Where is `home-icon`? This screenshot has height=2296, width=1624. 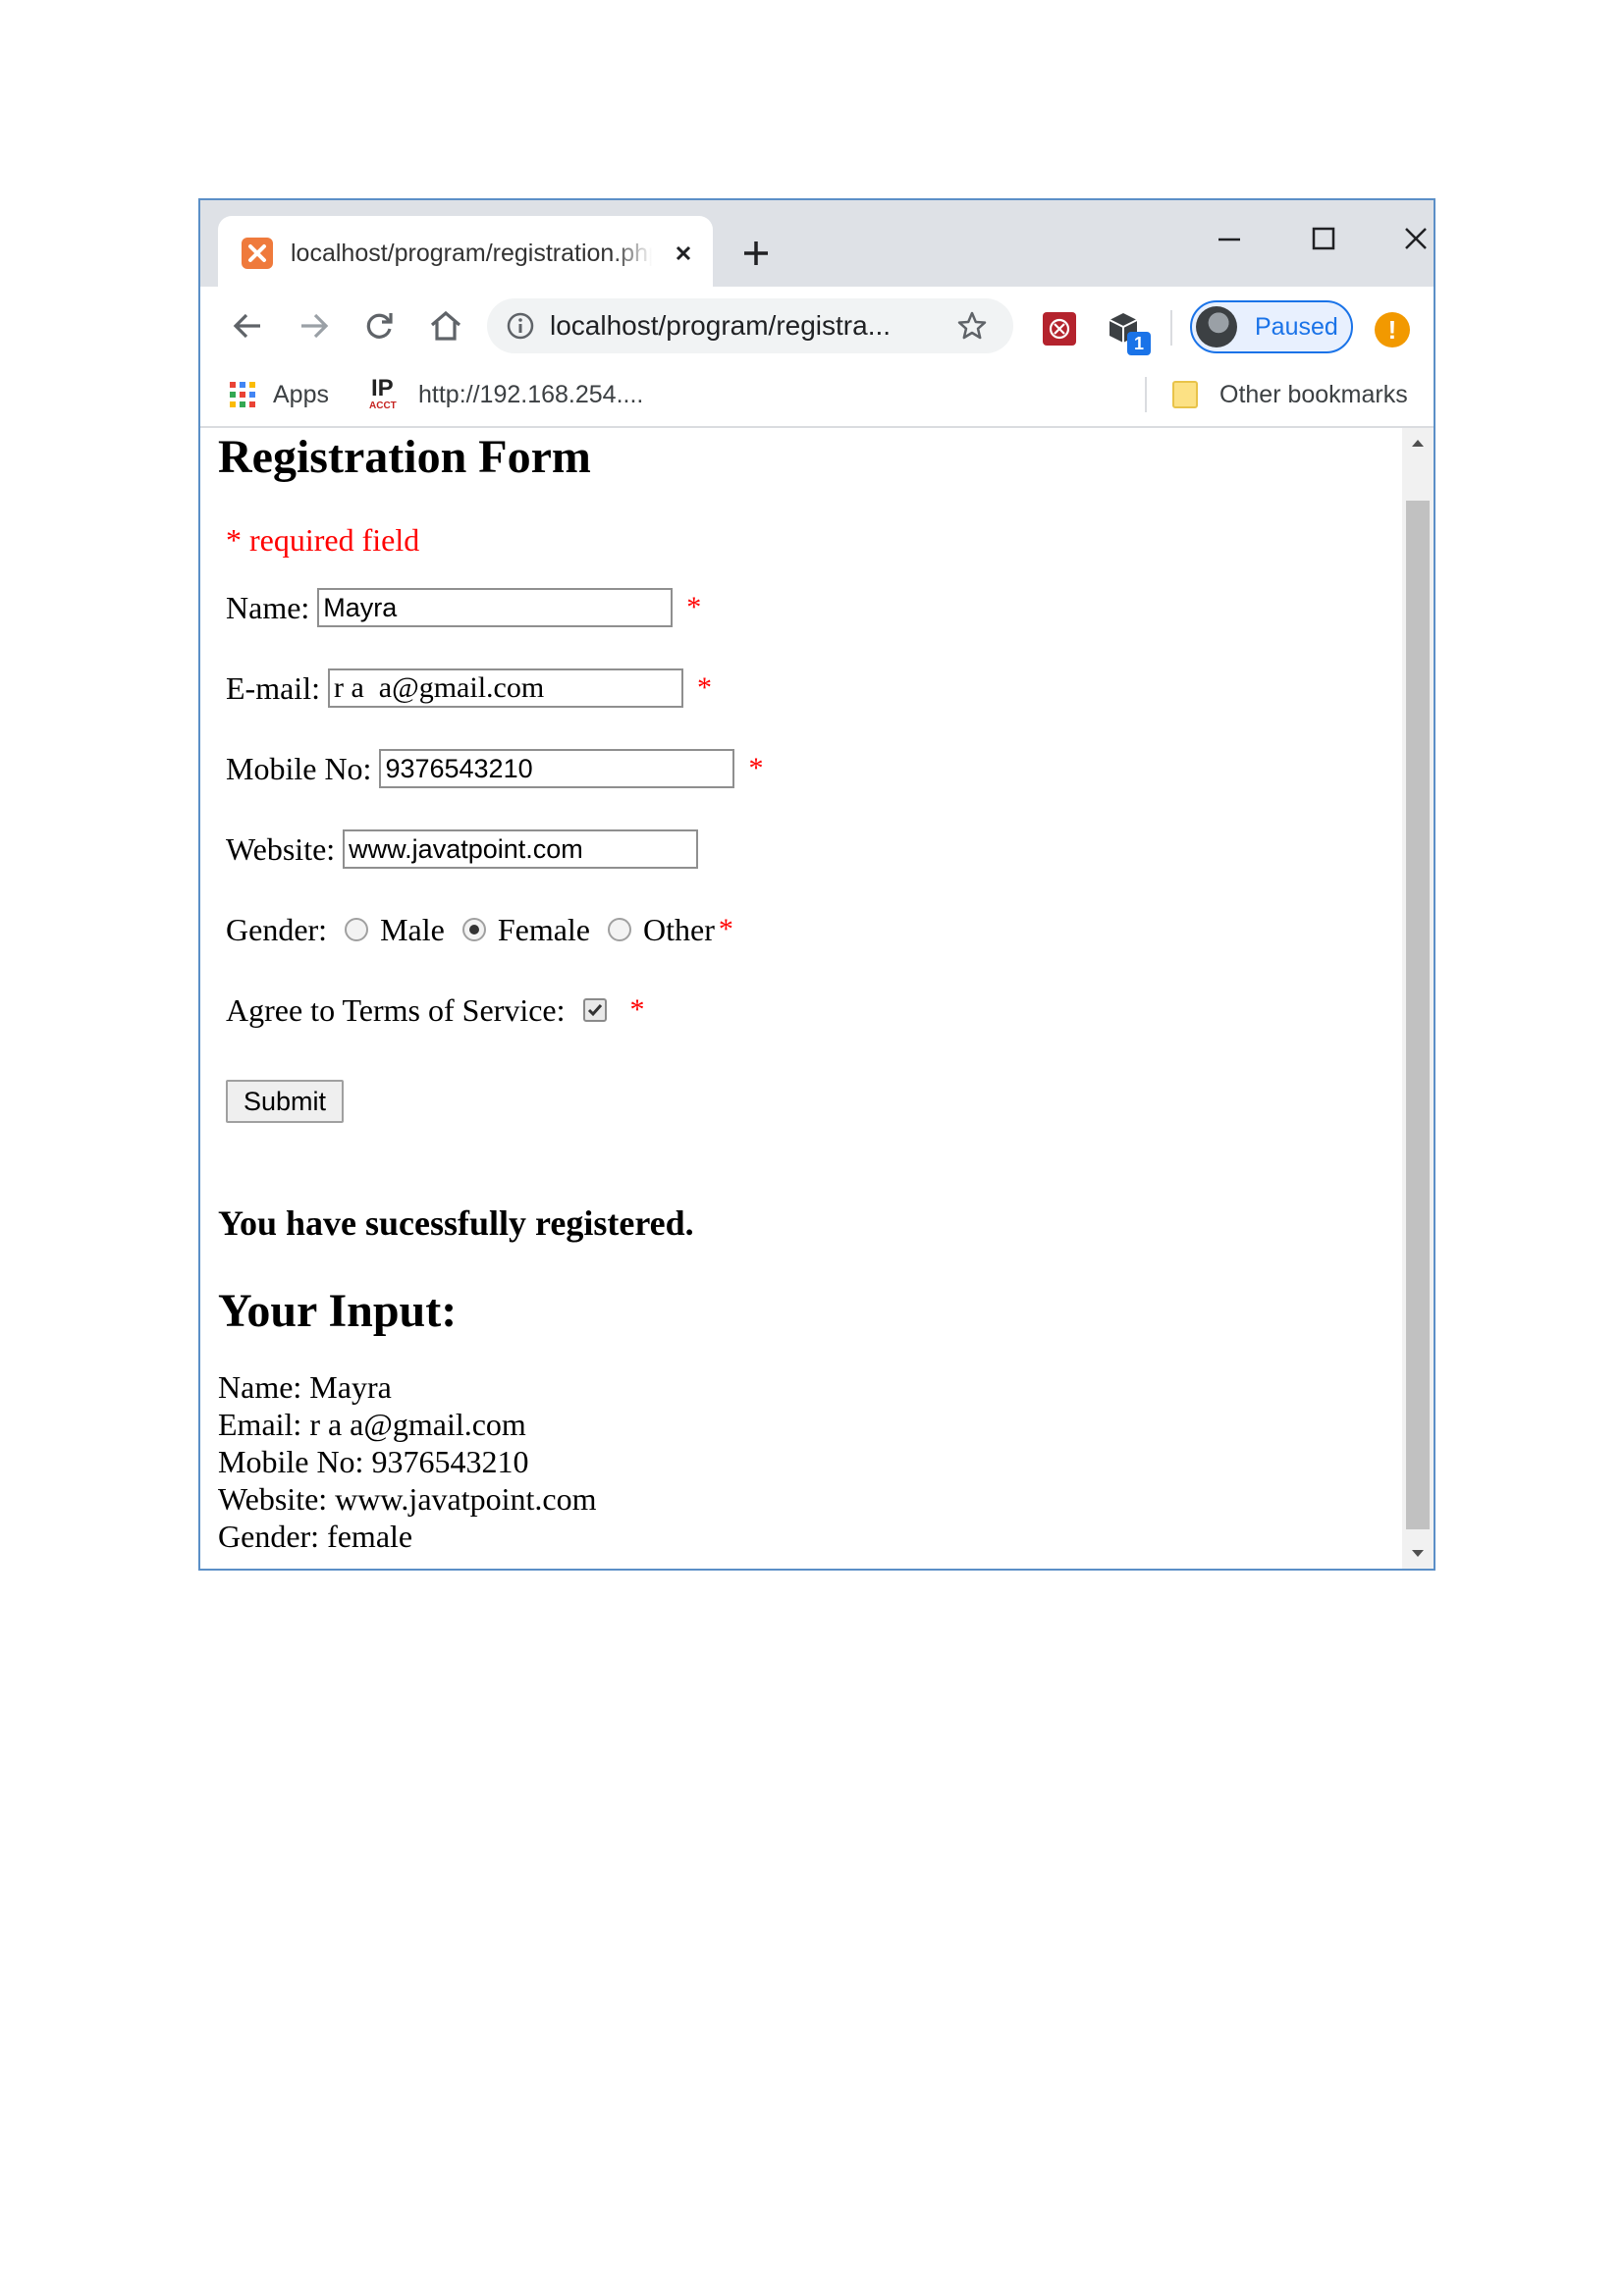 home-icon is located at coordinates (445, 325).